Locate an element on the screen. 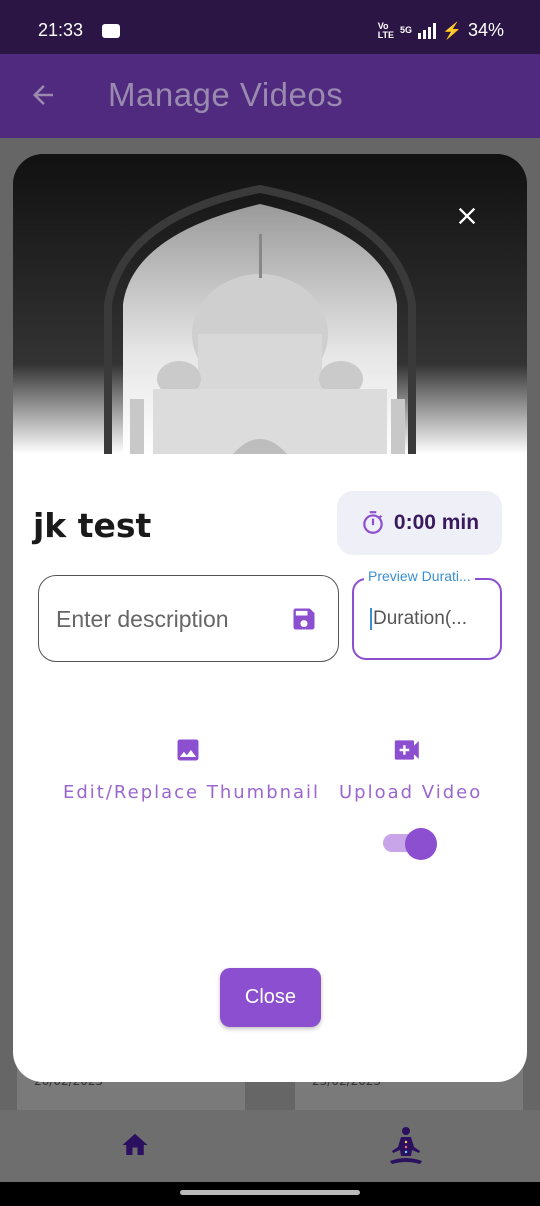 The height and width of the screenshot is (1206, 540). description-field: Enter description is located at coordinates (188, 618).